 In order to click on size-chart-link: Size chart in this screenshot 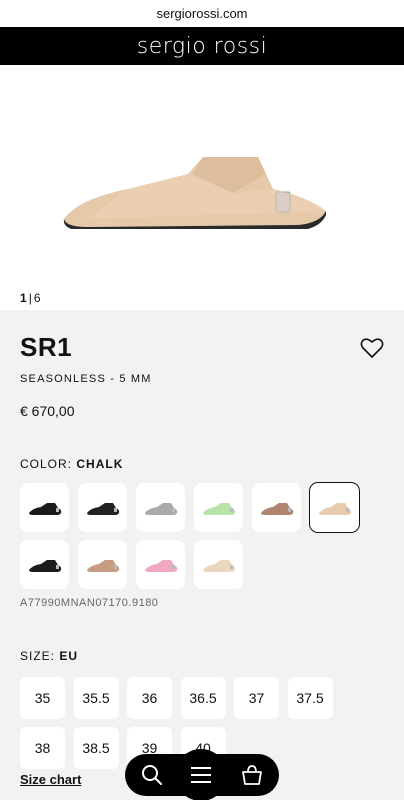, I will do `click(50, 779)`.